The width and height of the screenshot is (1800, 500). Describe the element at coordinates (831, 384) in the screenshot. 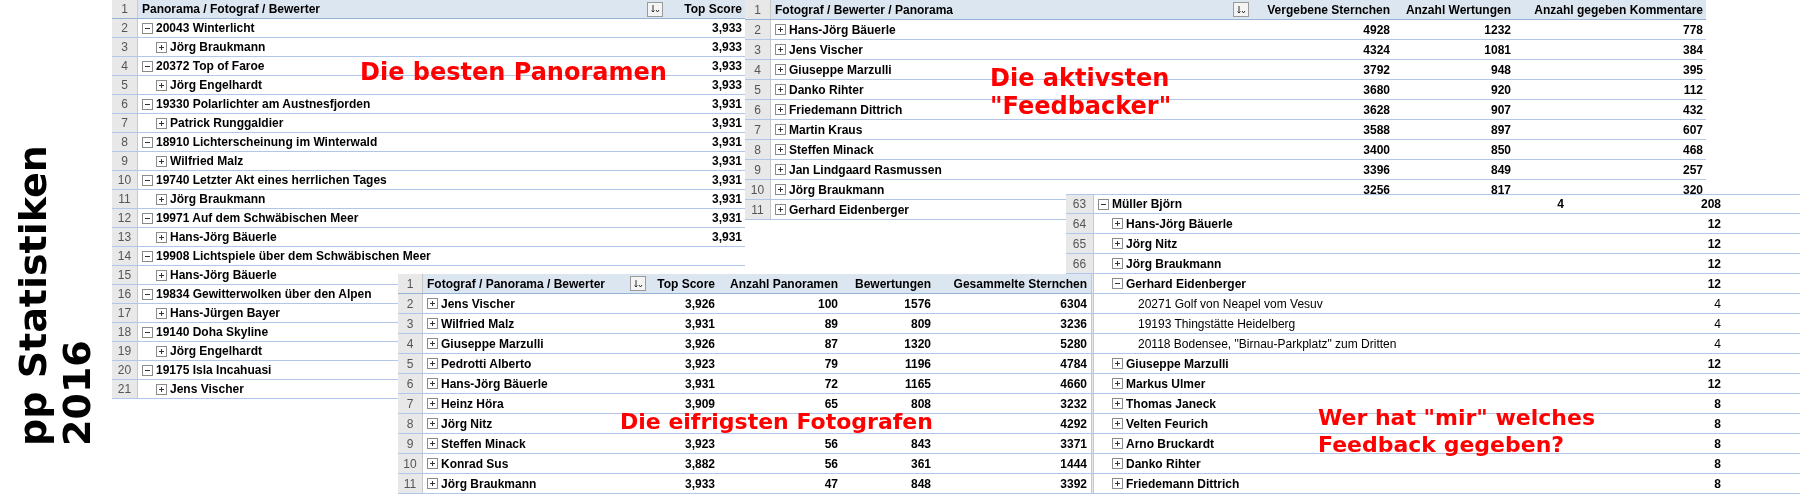

I see `table-cell-text: 72` at that location.